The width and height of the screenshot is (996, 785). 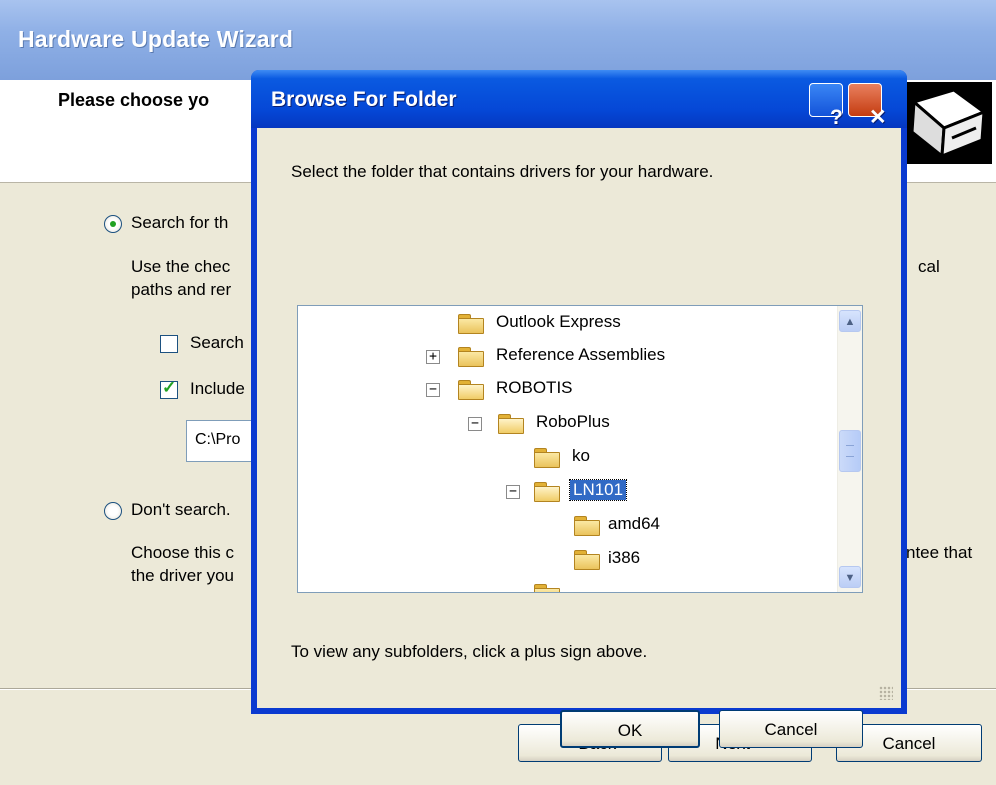 I want to click on help-button: ?, so click(x=826, y=106).